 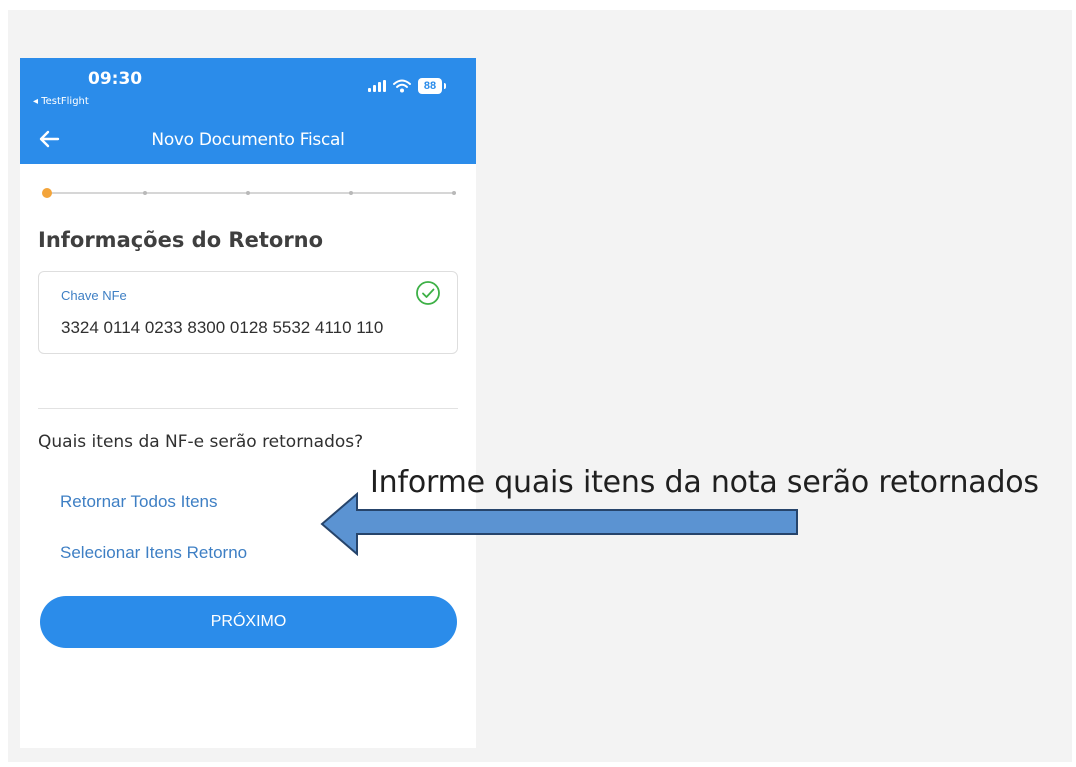 I want to click on section-title: Informações do Retorno, so click(x=181, y=240).